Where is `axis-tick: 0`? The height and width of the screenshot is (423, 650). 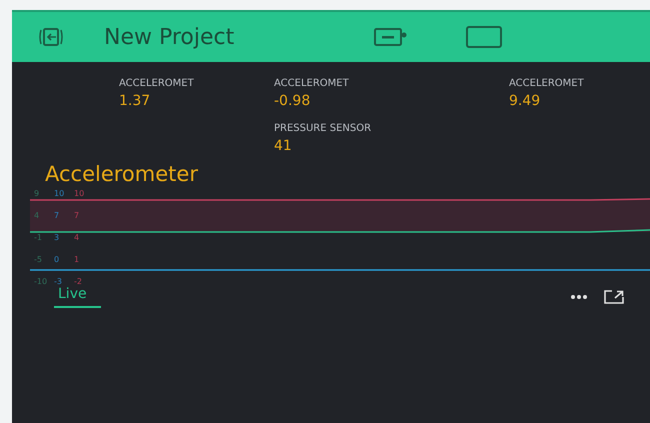 axis-tick: 0 is located at coordinates (57, 259).